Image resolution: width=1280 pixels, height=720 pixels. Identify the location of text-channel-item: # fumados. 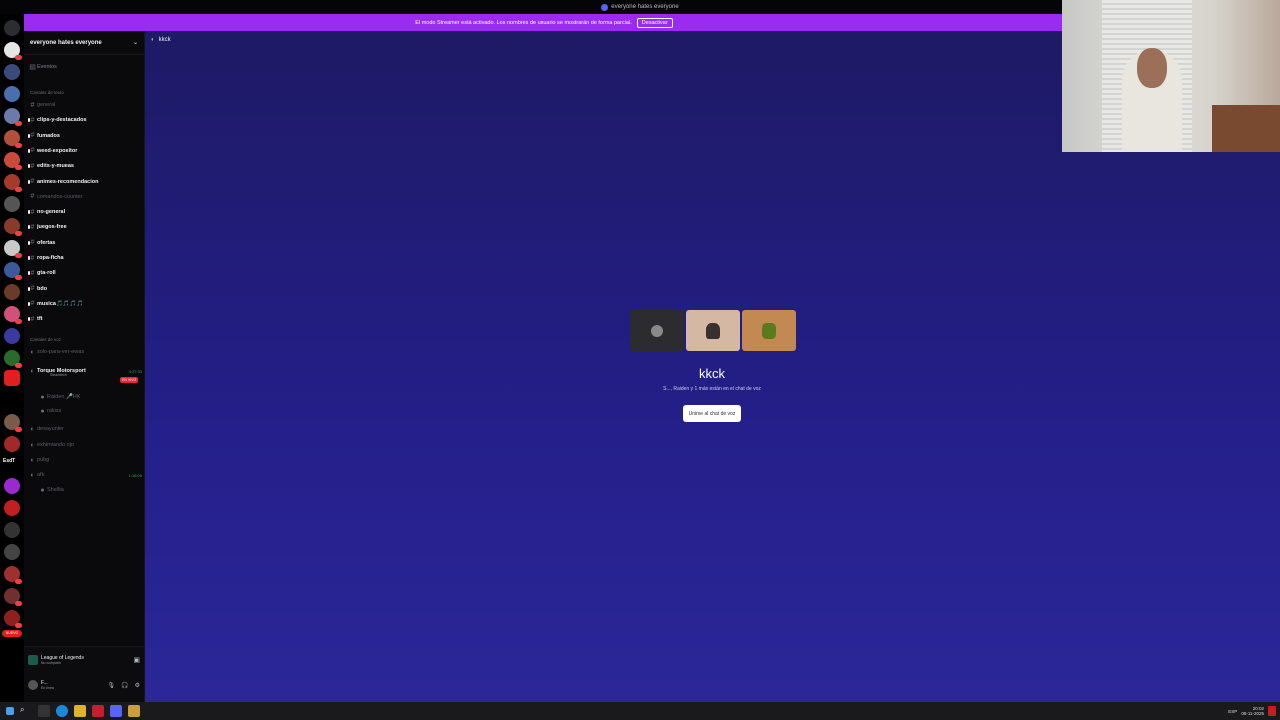
(85, 136).